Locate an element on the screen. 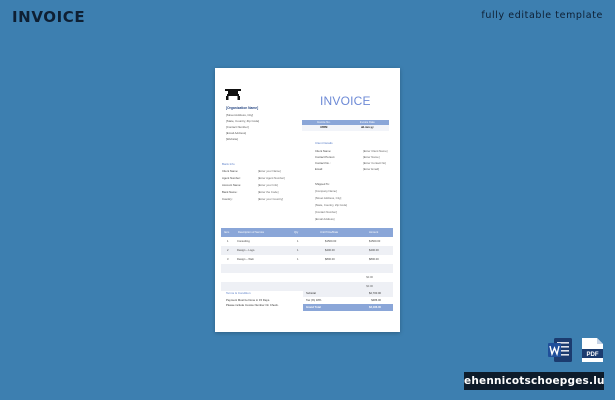 This screenshot has height=400, width=615. grand-total-label: Grand Total is located at coordinates (313, 307).